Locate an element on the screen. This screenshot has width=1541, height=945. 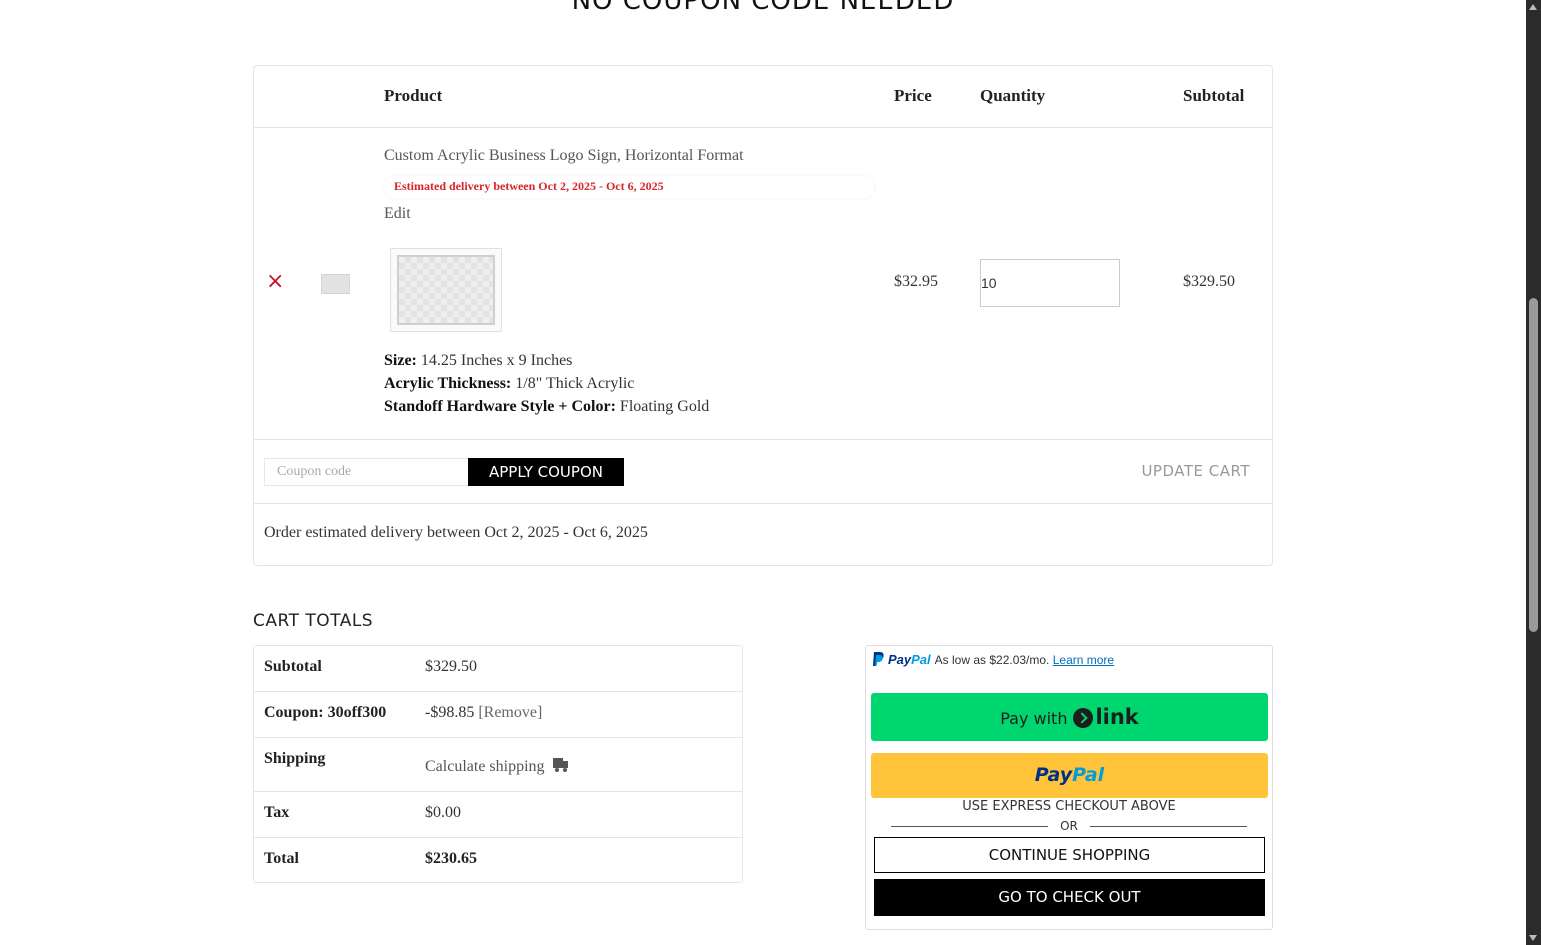
paypal-pay-later-message: PayPal As low as $22.03/mo. Learn more is located at coordinates (993, 659).